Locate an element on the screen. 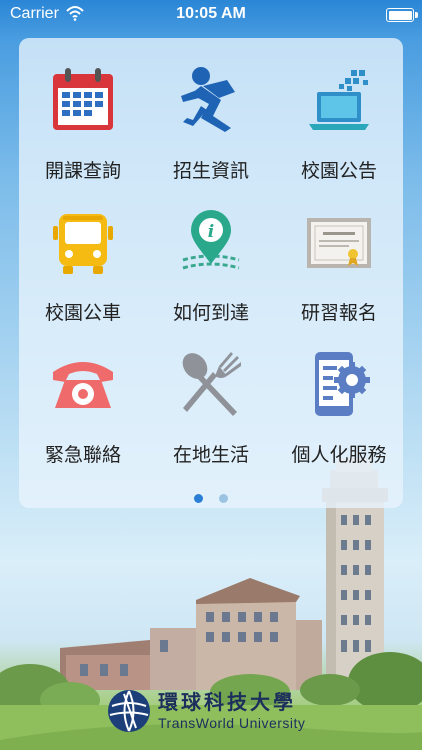 This screenshot has height=750, width=422. certificate-icon is located at coordinates (339, 243).